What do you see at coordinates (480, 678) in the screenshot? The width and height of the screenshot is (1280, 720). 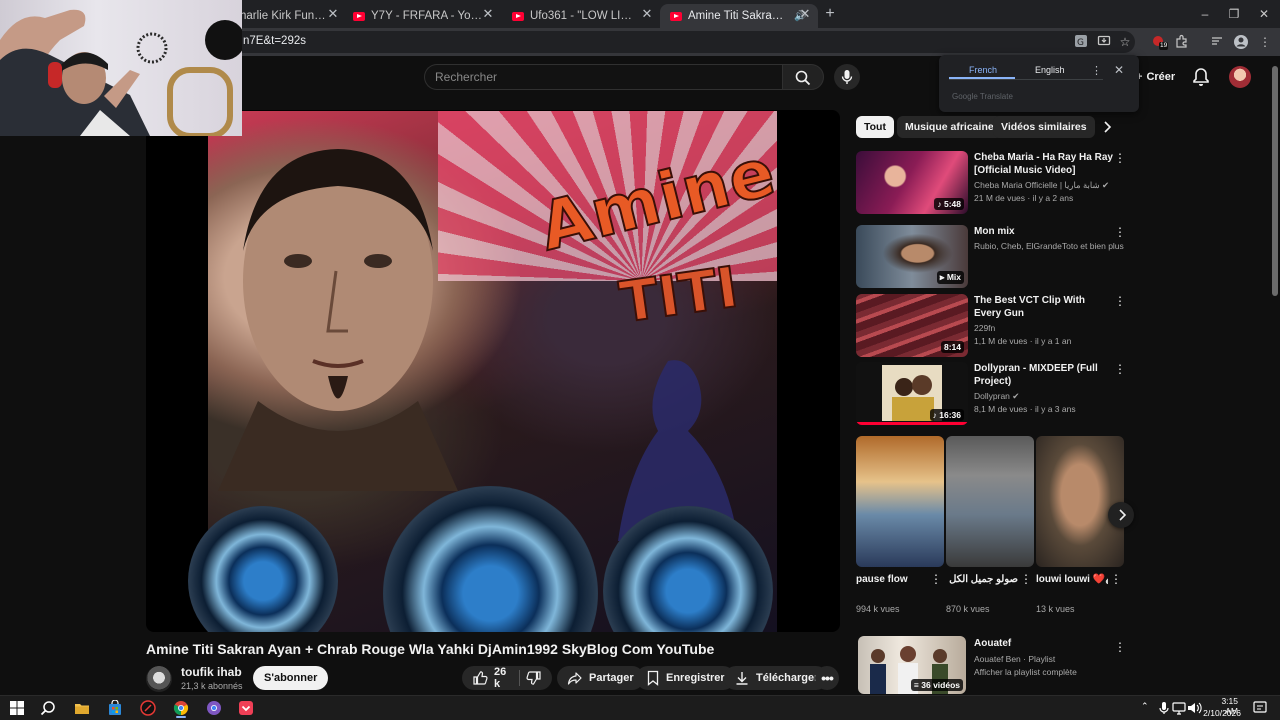 I see `thumbs-up-icon` at bounding box center [480, 678].